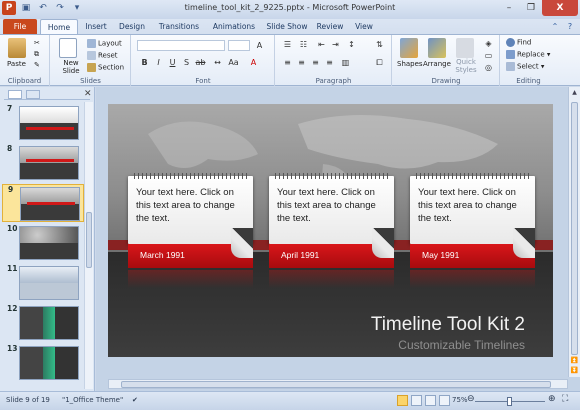 This screenshot has width=580, height=410. What do you see at coordinates (552, 399) in the screenshot?
I see `zoom-in-icon: ⊕` at bounding box center [552, 399].